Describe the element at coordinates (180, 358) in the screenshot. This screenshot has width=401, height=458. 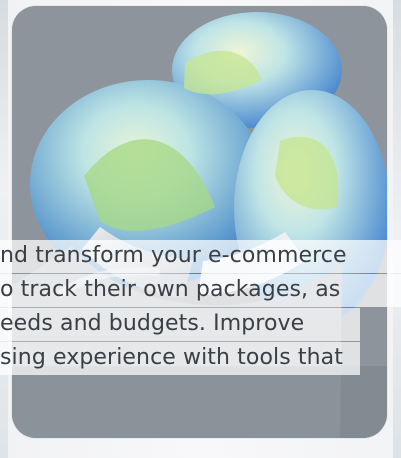
I see `hero-copy-line-4: sing experience with tools that` at that location.